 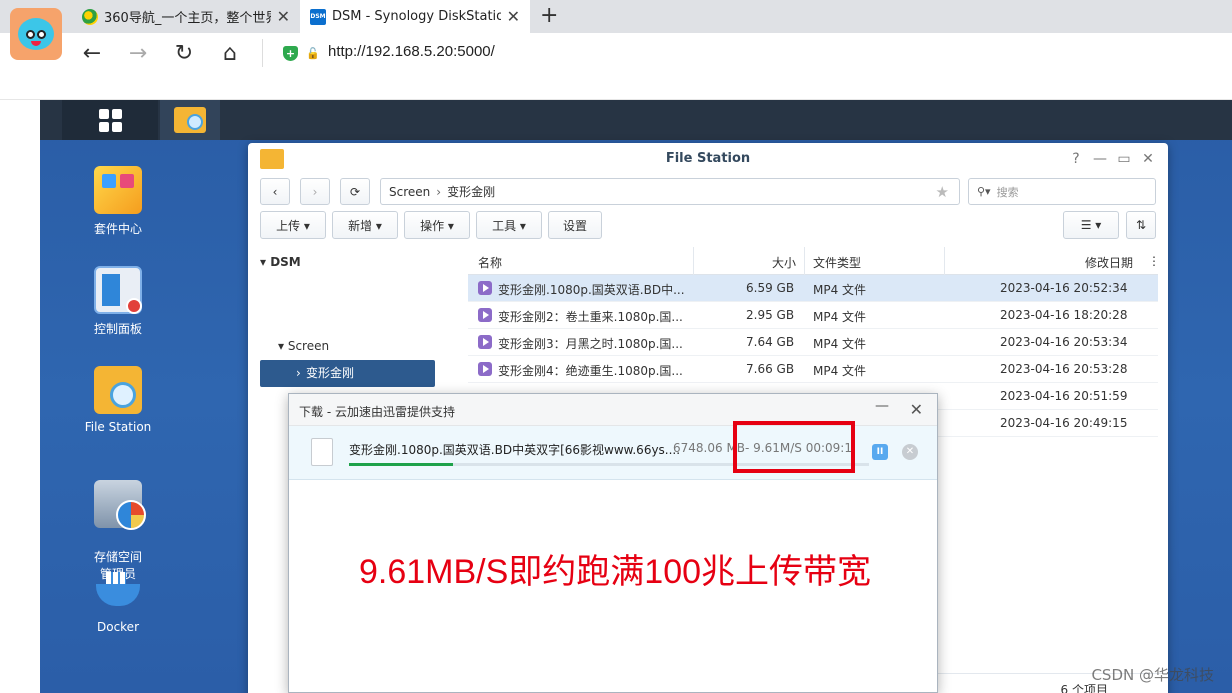 I want to click on package-center-icon, so click(x=118, y=190).